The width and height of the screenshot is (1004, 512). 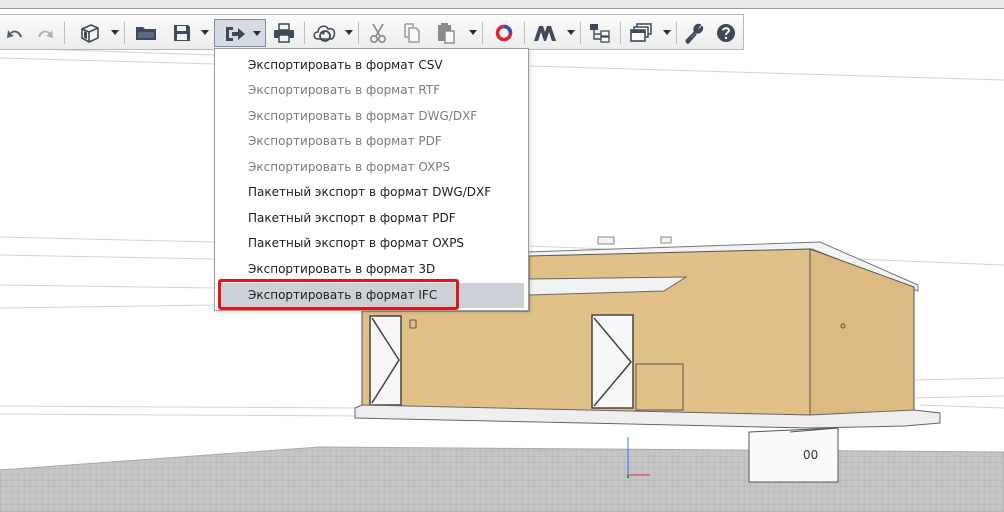 I want to click on building-side-wall, so click(x=862, y=334).